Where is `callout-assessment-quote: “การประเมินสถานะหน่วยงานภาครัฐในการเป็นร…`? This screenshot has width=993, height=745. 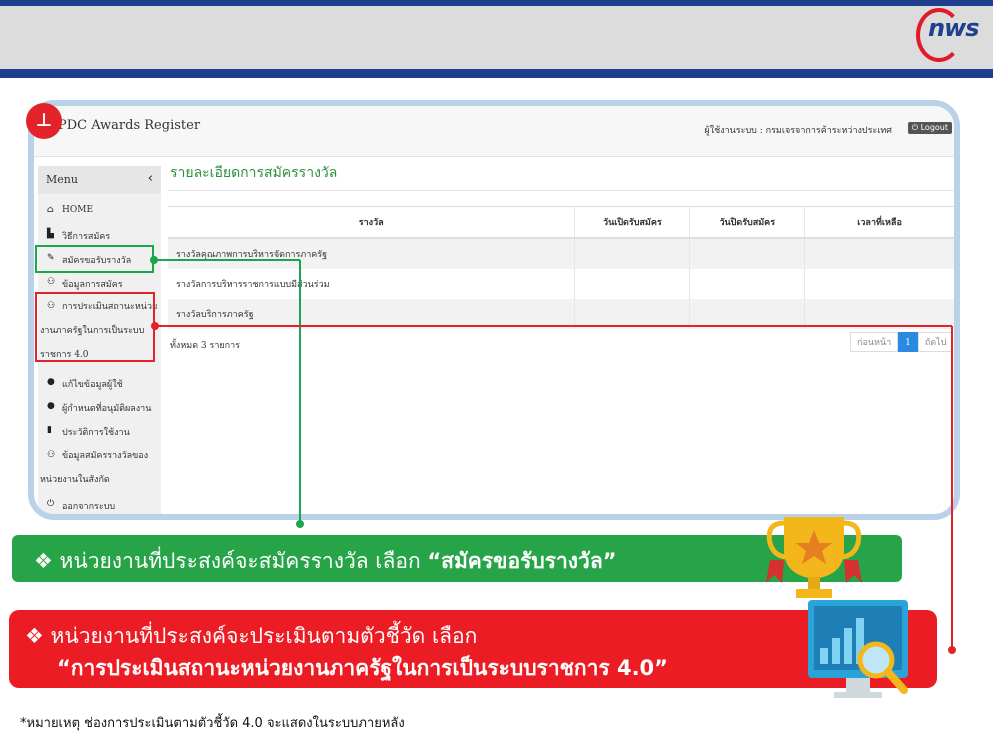 callout-assessment-quote: “การประเมินสถานะหน่วยงานภาครัฐในการเป็นร… is located at coordinates (362, 668).